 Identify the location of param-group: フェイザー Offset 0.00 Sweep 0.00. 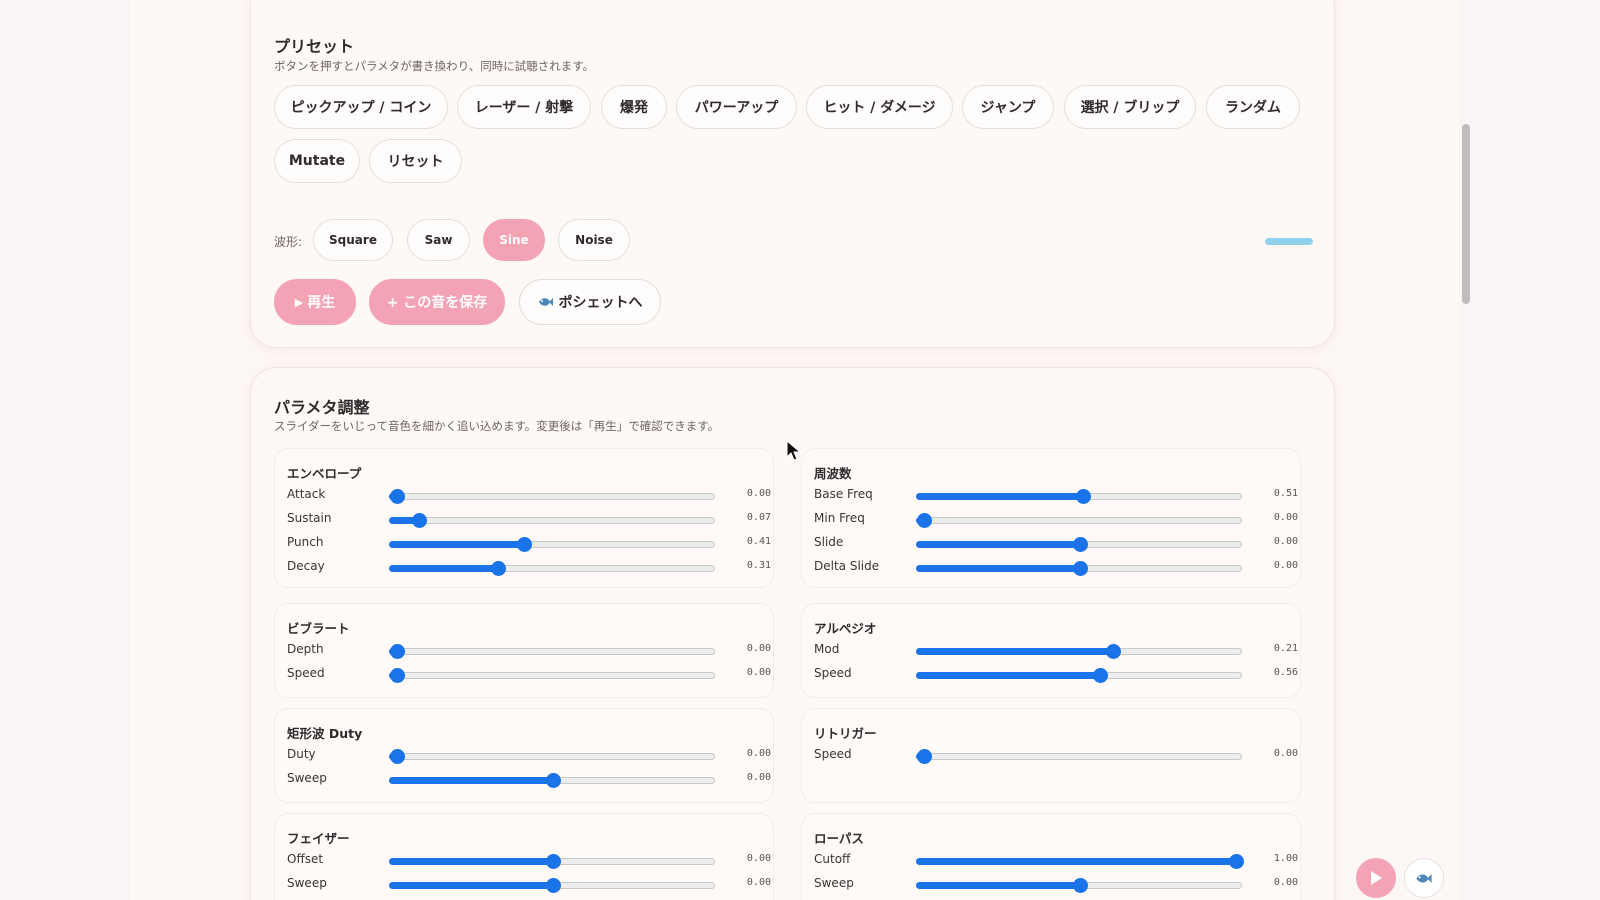
(524, 856).